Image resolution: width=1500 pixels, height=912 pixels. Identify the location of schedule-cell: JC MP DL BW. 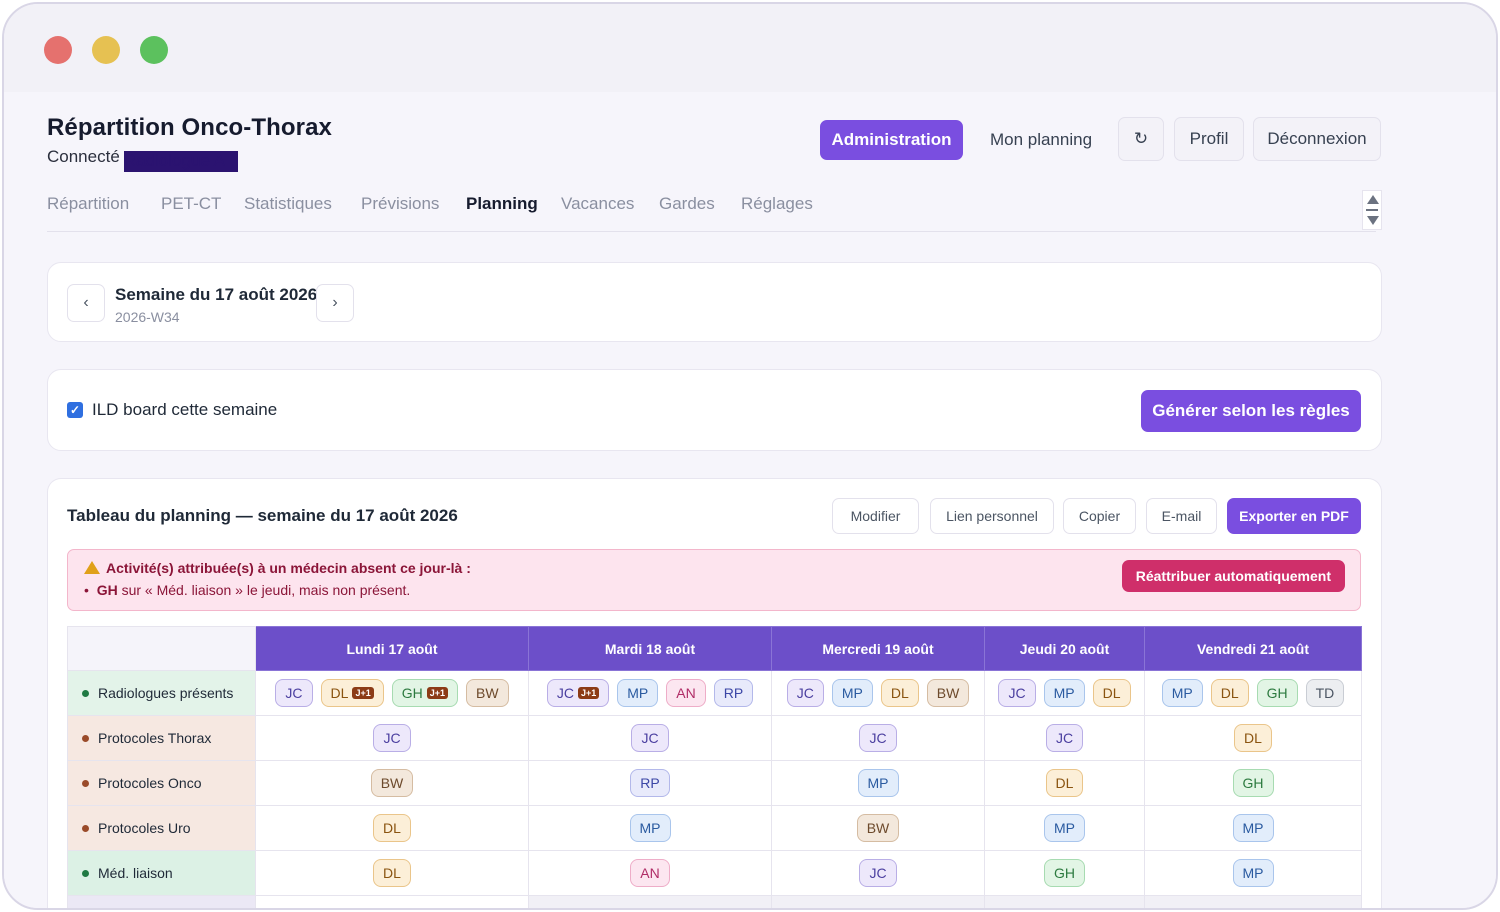
(878, 693).